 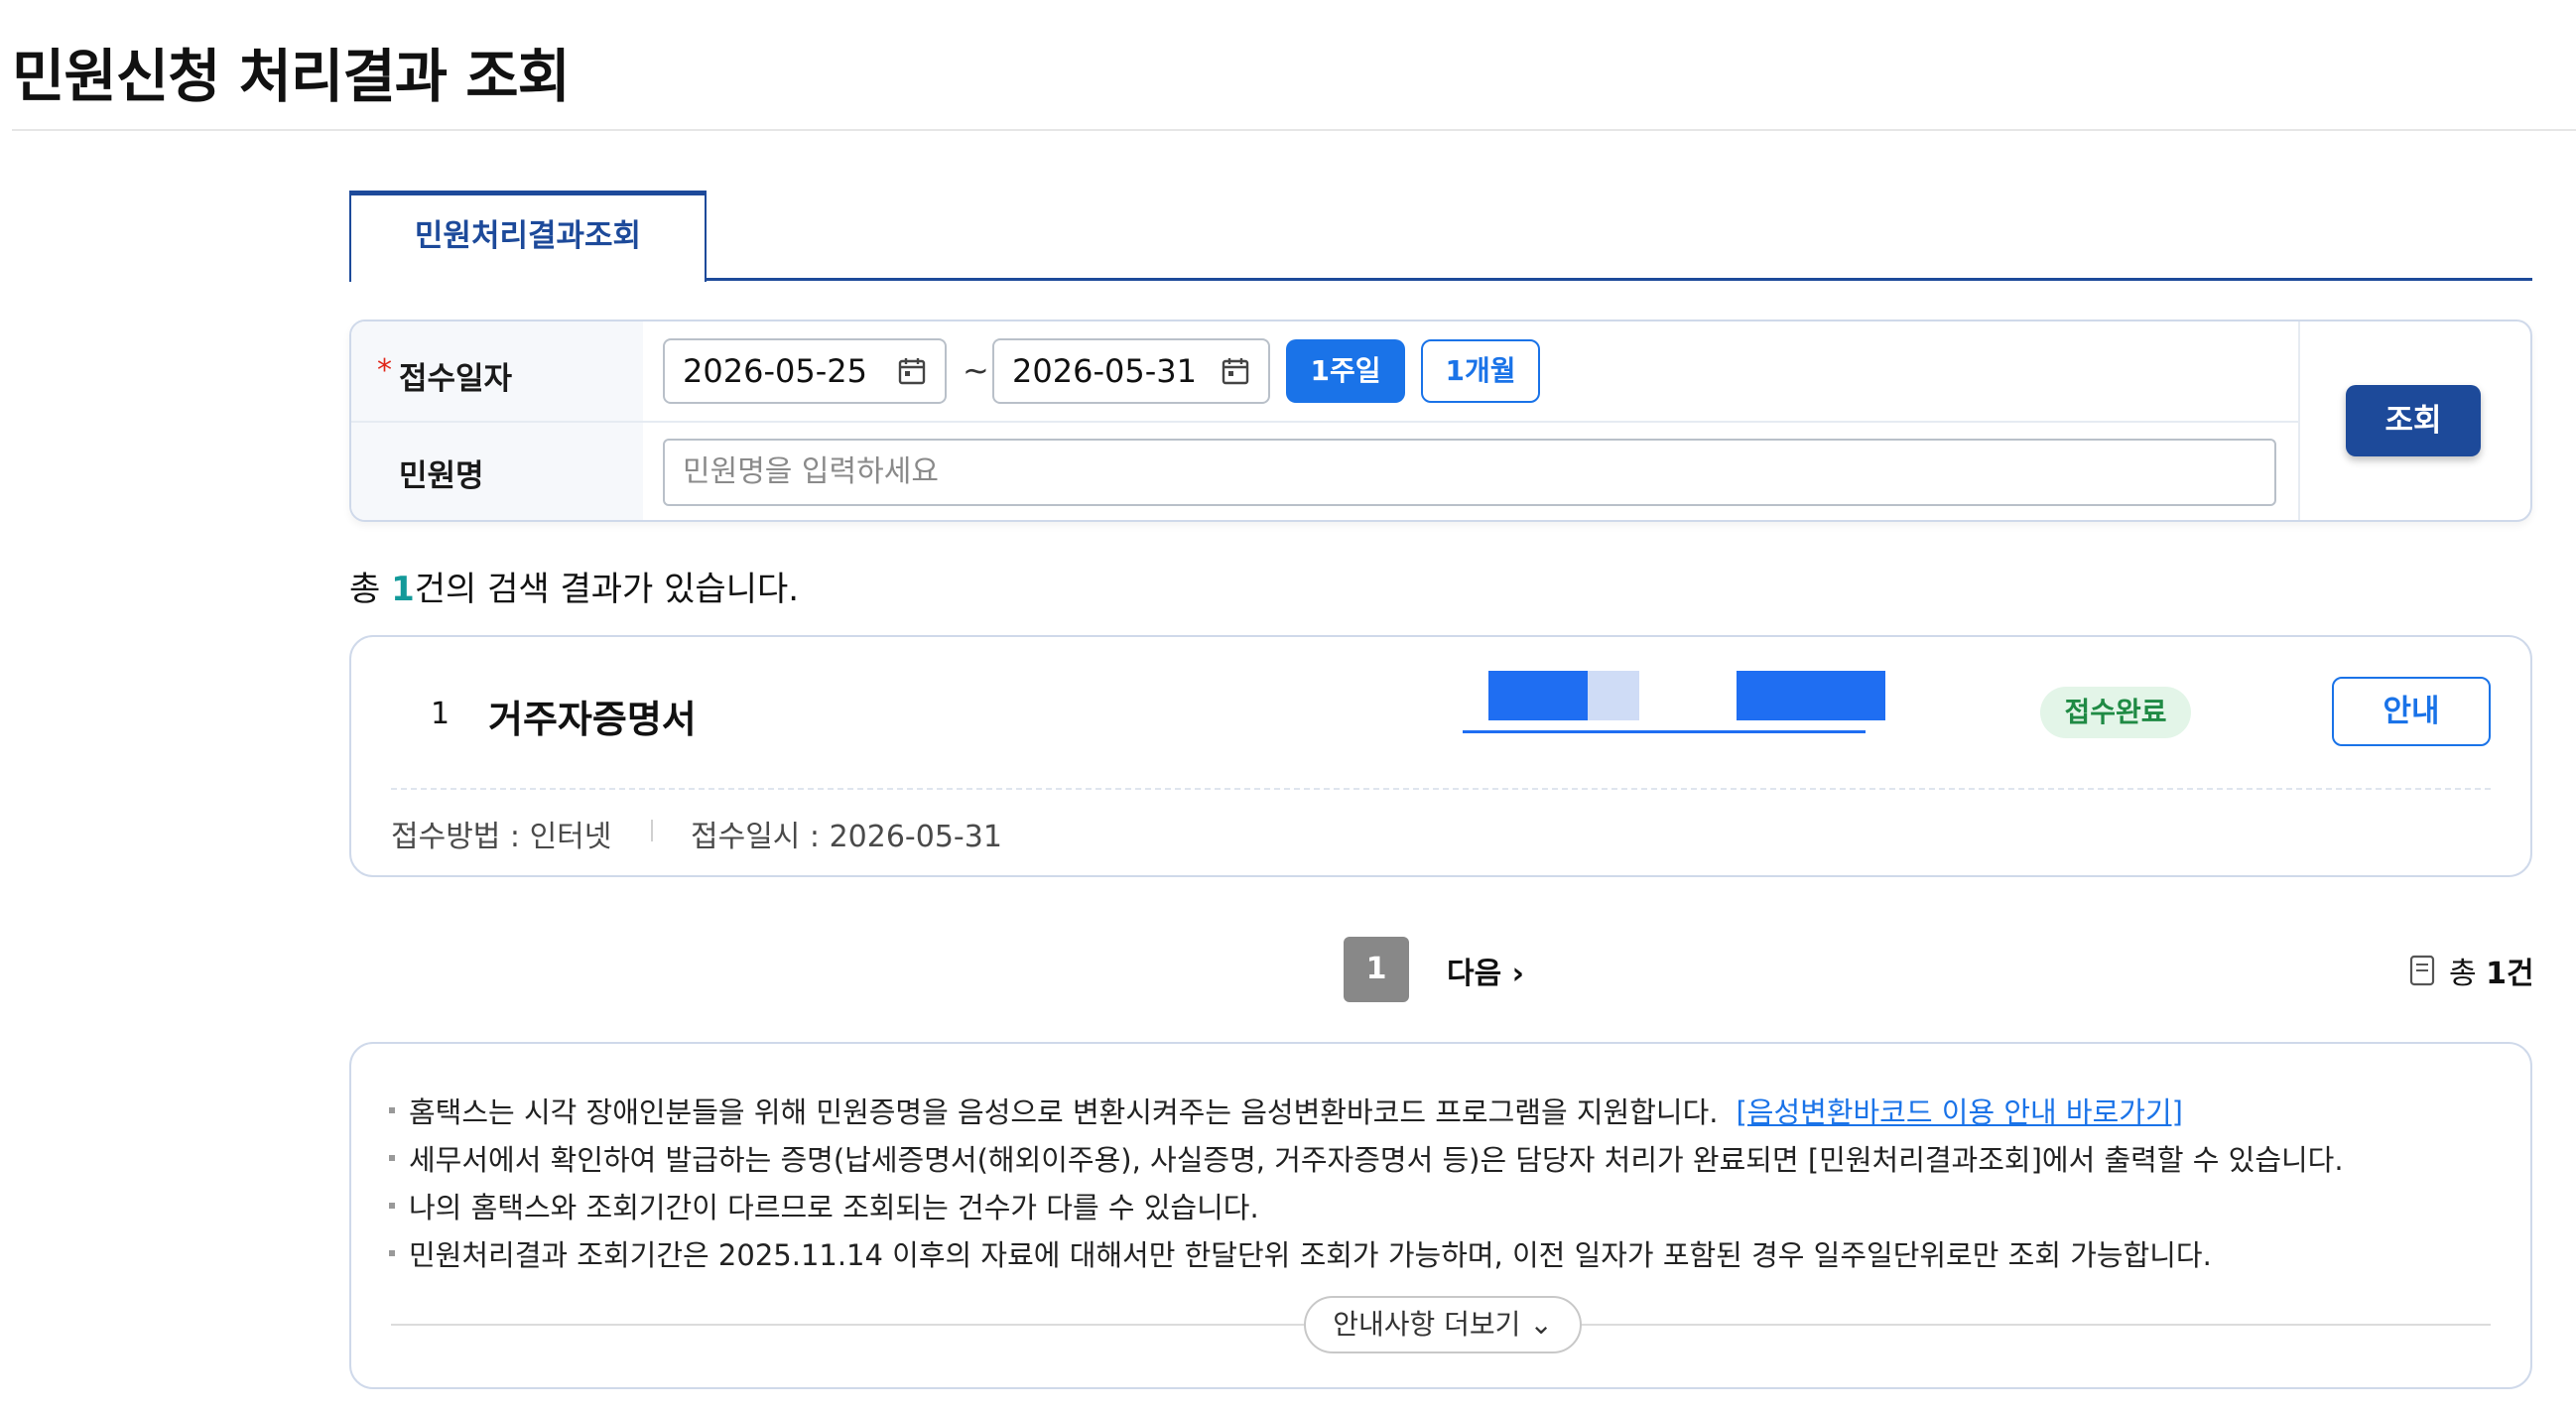 I want to click on title-divider, so click(x=1294, y=130).